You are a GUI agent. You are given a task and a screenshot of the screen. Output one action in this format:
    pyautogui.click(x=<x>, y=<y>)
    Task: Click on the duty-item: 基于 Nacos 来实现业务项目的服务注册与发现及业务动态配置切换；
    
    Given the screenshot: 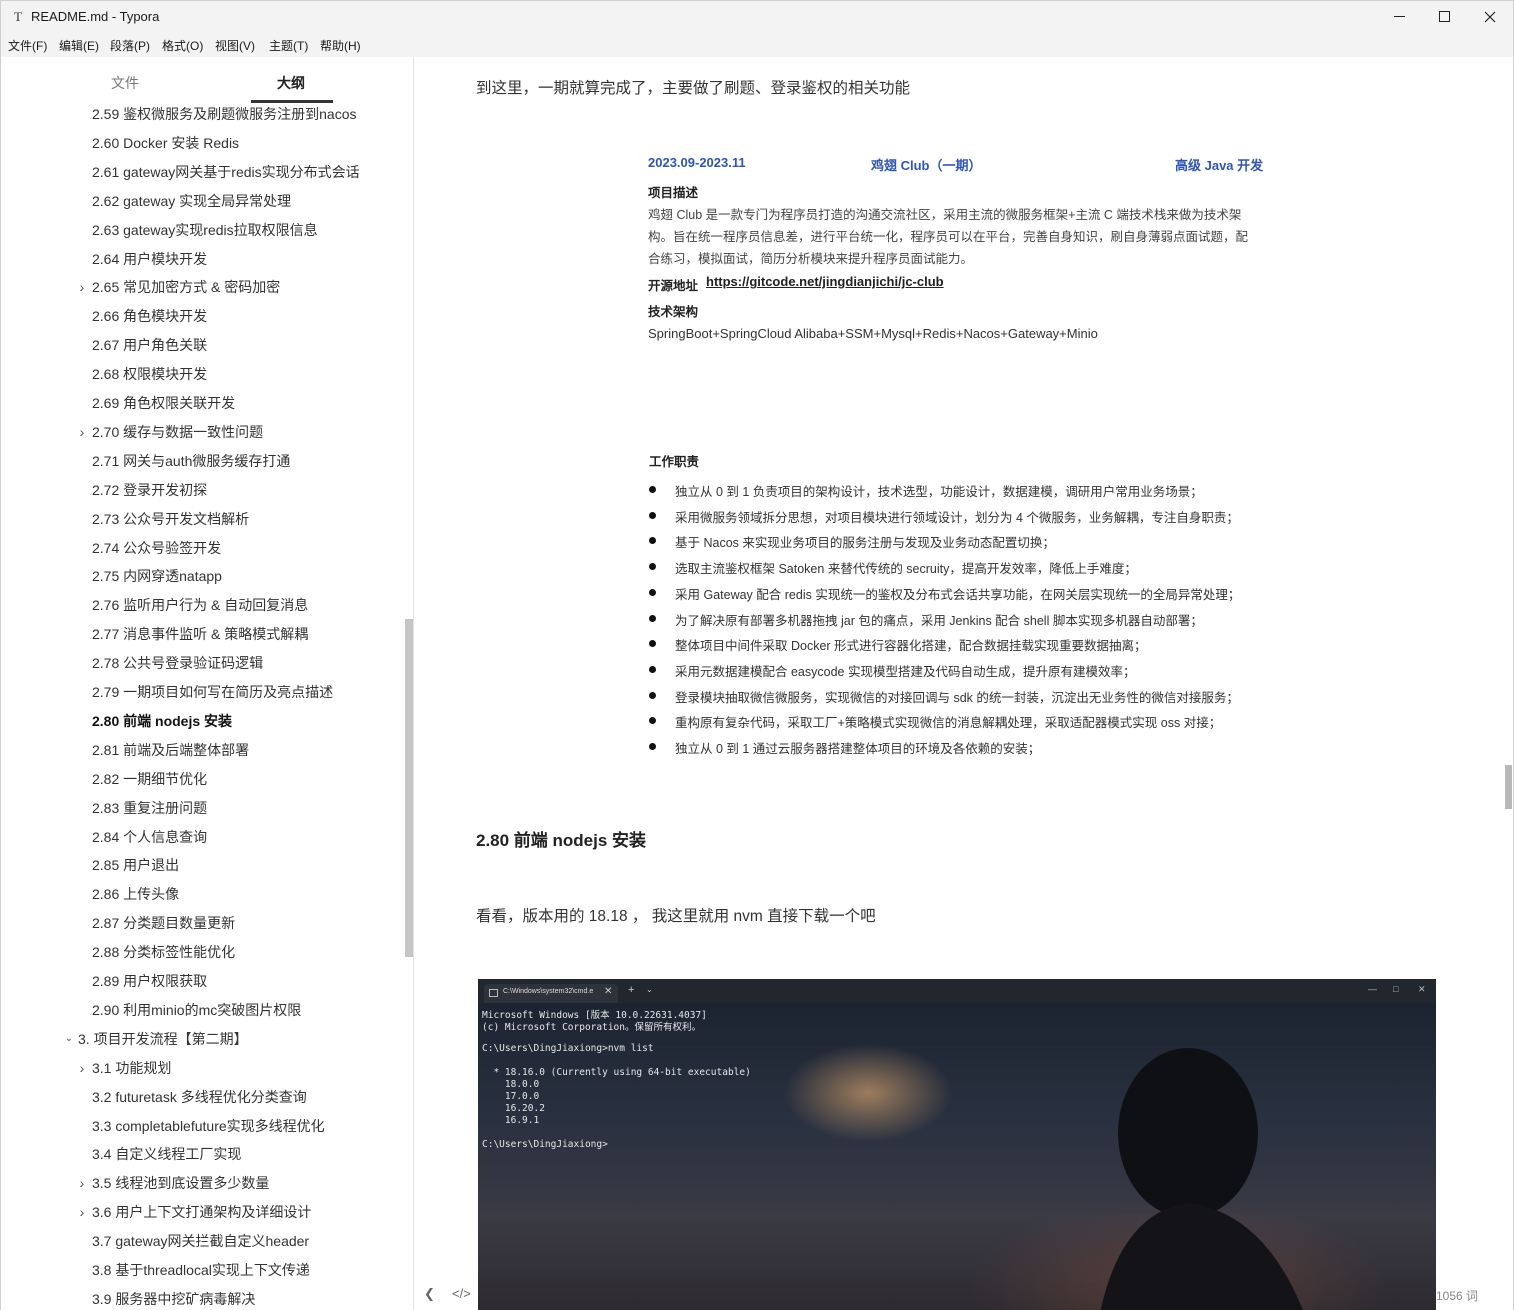 What is the action you would take?
    pyautogui.click(x=959, y=542)
    